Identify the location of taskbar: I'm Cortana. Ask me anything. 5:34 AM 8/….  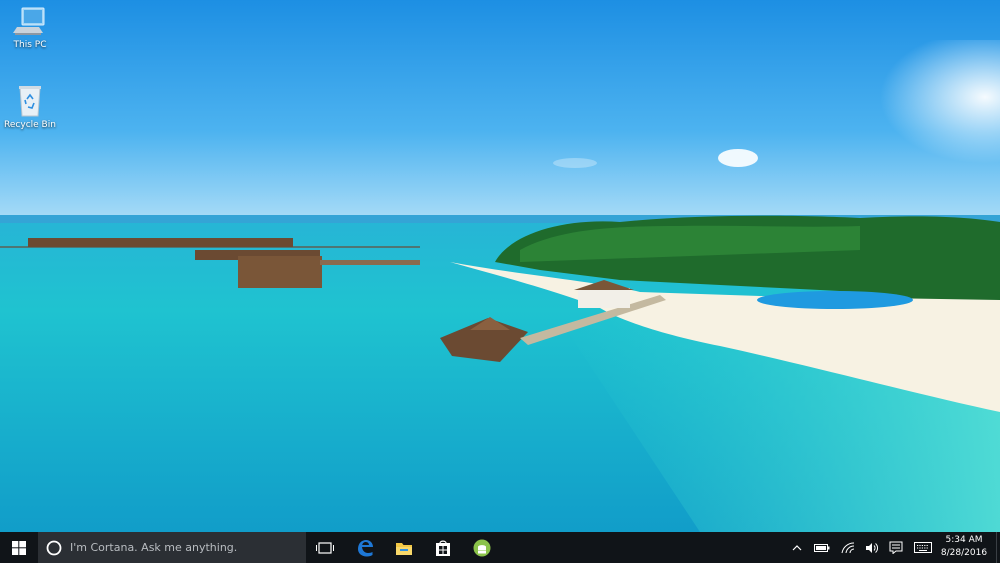
(500, 547).